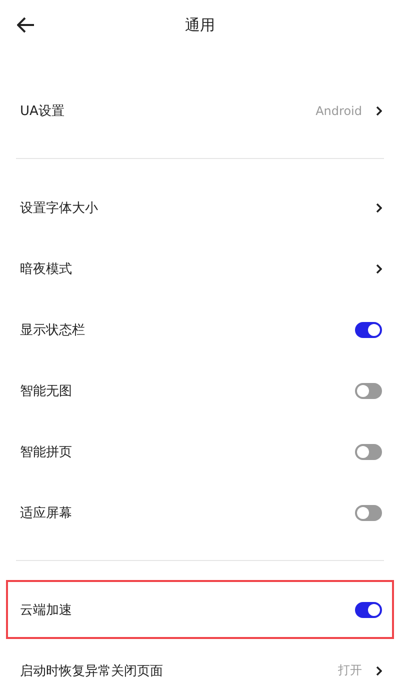 The image size is (400, 686). Describe the element at coordinates (200, 512) in the screenshot. I see `setting-row: 适应屏幕` at that location.